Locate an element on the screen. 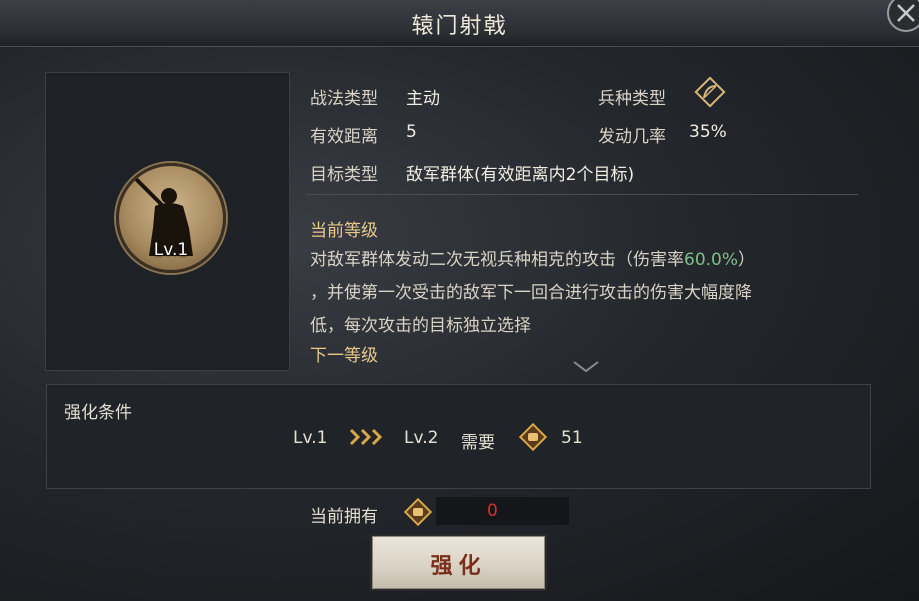  info-divider is located at coordinates (582, 194).